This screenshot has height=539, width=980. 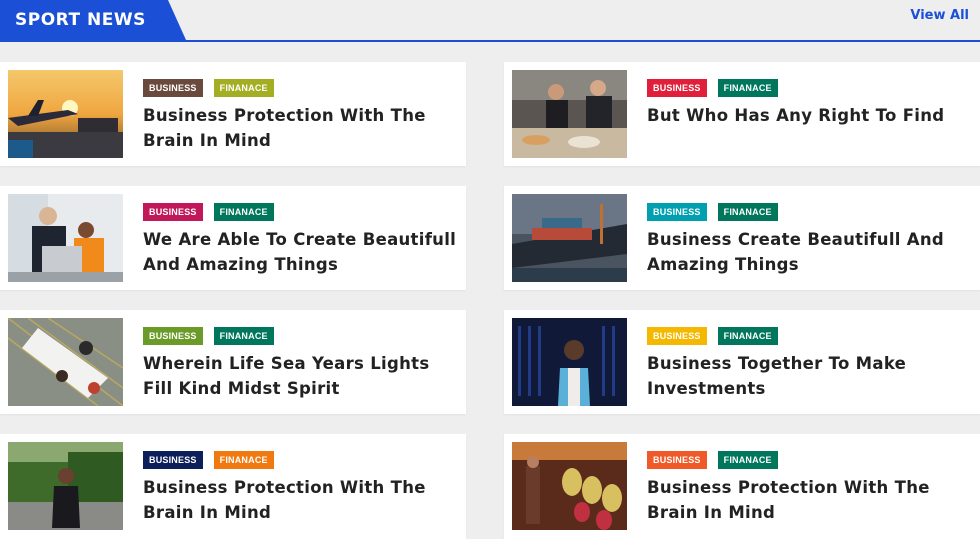 What do you see at coordinates (939, 15) in the screenshot?
I see `view-all-link: View All` at bounding box center [939, 15].